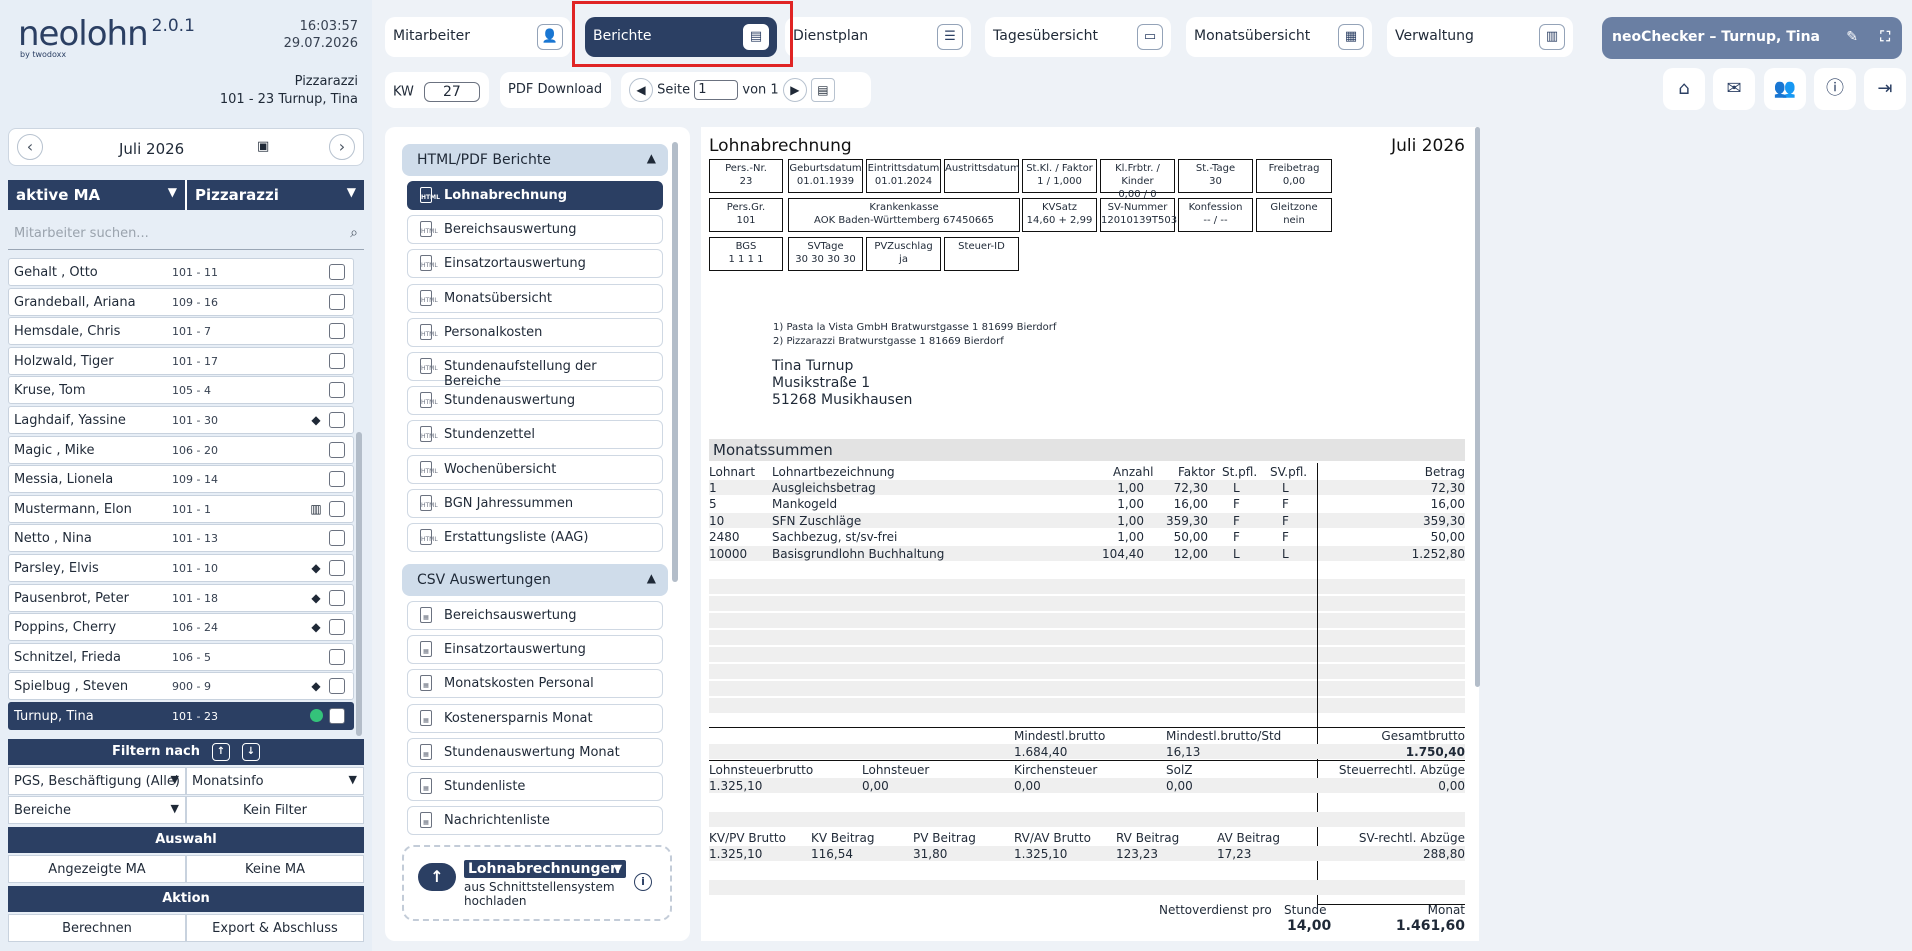 The image size is (1912, 951). Describe the element at coordinates (535, 786) in the screenshot. I see `report-item: ▦ Stundenliste` at that location.